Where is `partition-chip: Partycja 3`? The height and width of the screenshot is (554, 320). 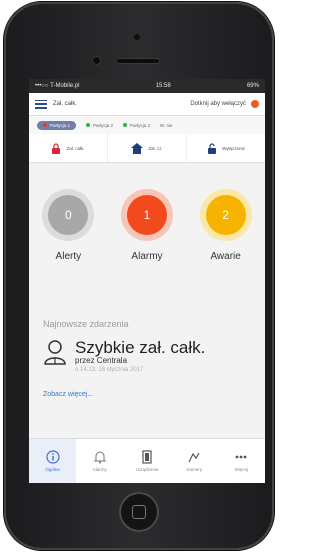 partition-chip: Partycja 3 is located at coordinates (136, 125).